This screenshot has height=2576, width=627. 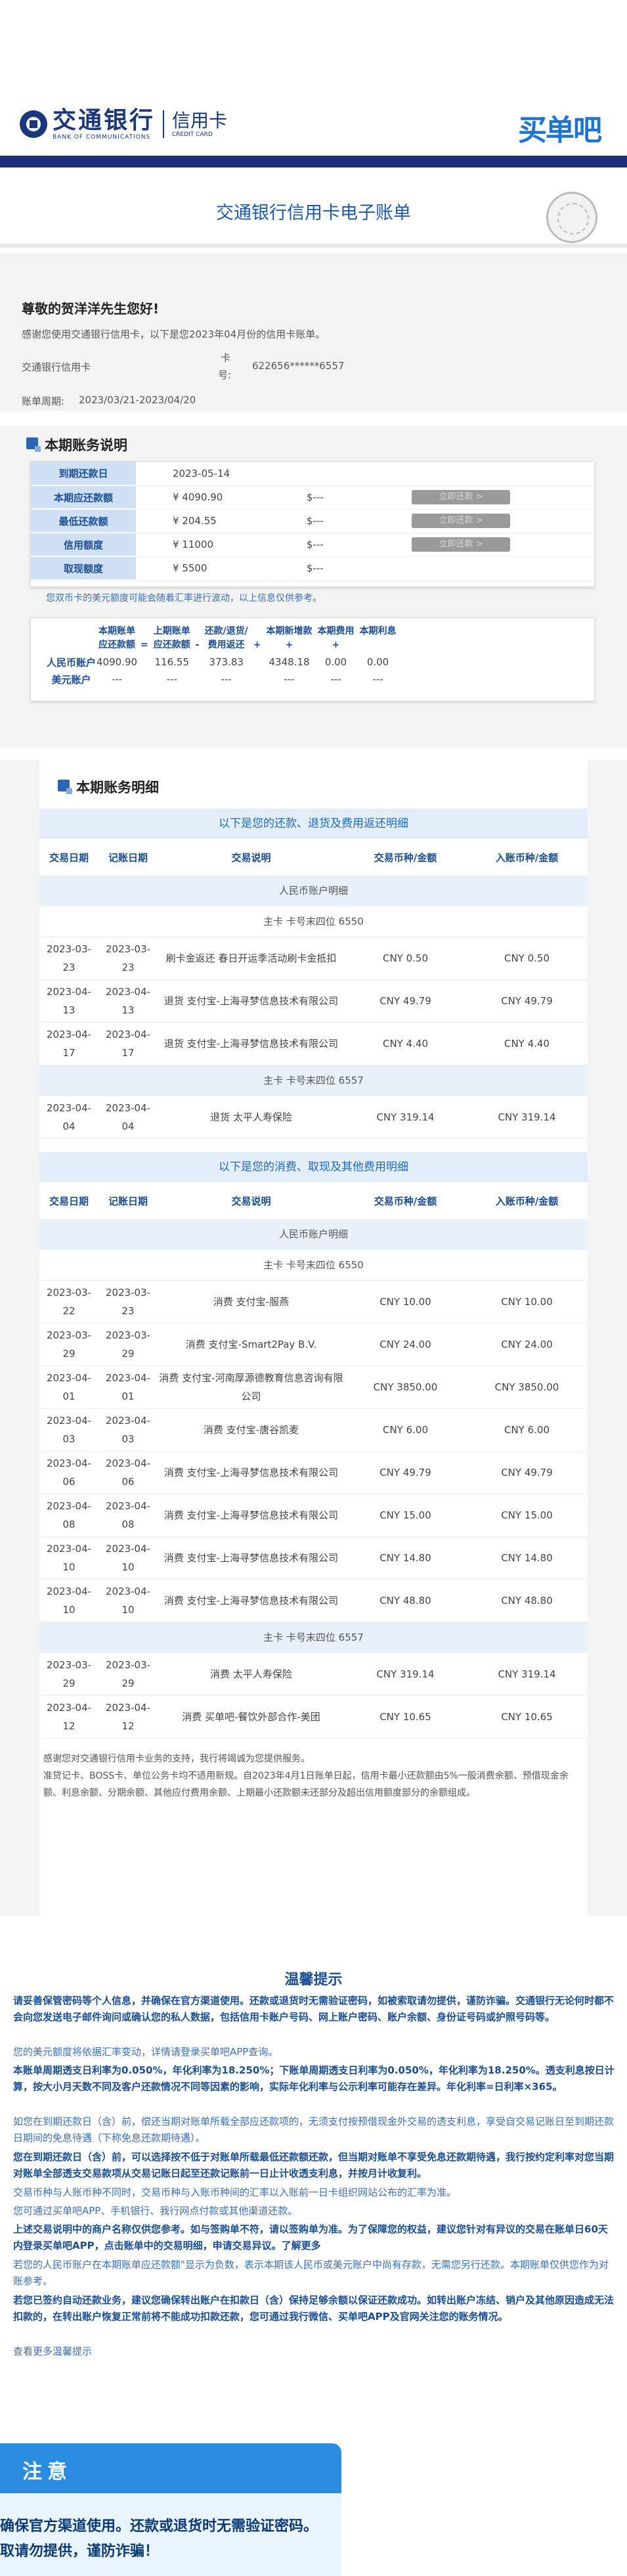 I want to click on card-label: 交通银行信用卡, so click(x=56, y=367).